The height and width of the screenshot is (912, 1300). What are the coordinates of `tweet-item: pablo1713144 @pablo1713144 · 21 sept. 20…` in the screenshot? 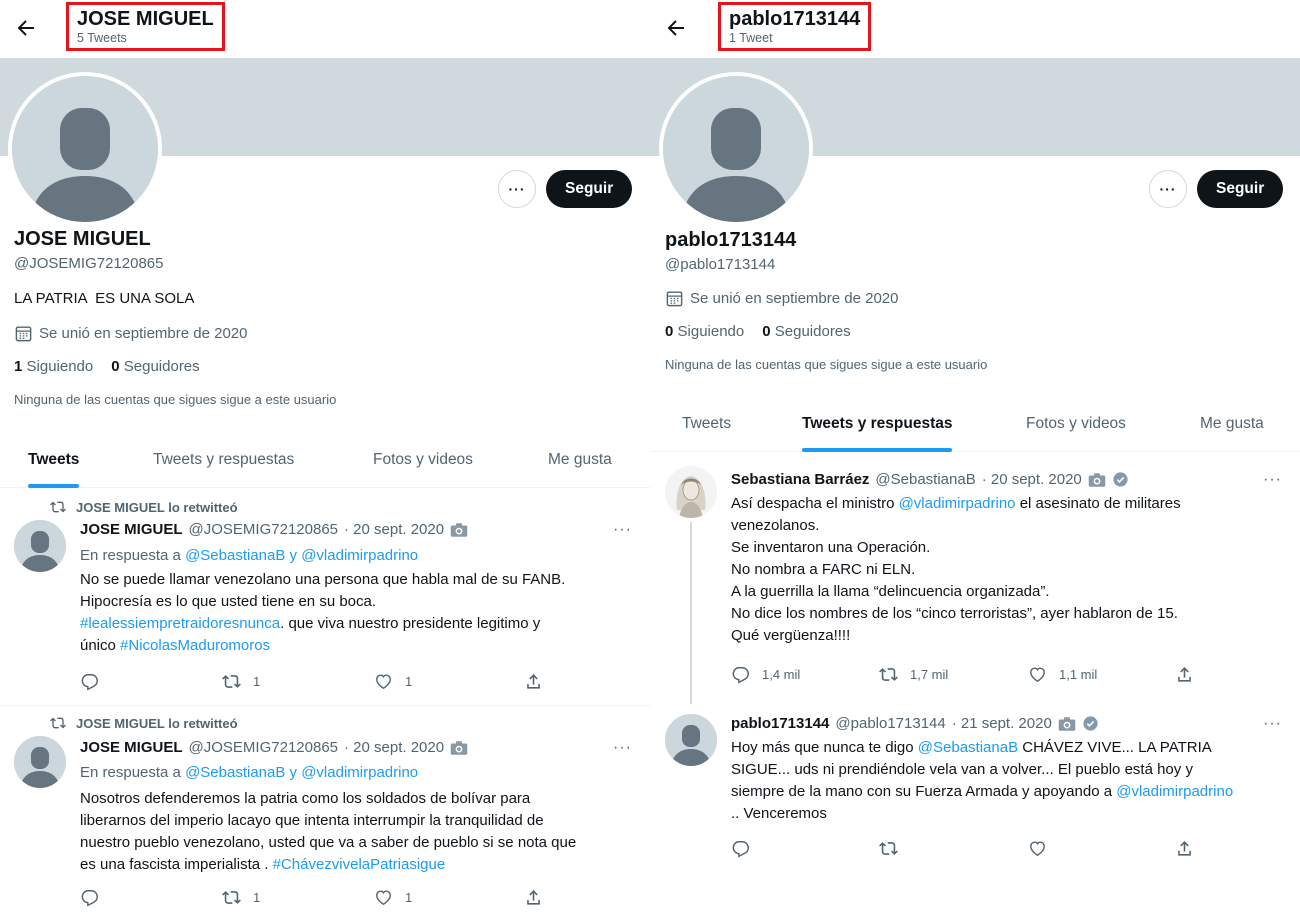 It's located at (975, 808).